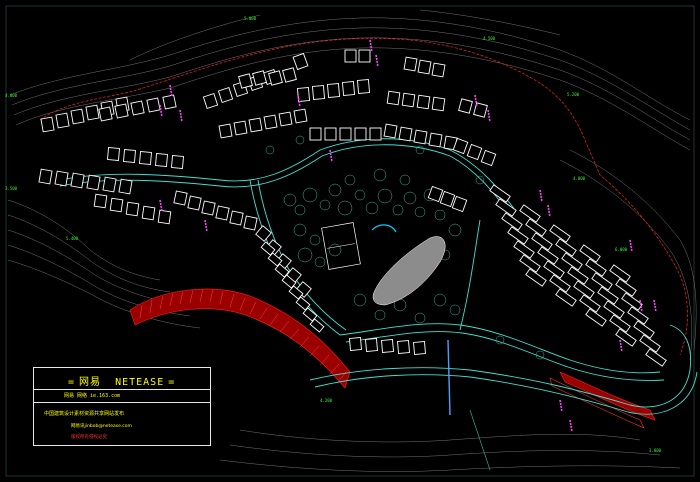  Describe the element at coordinates (92, 396) in the screenshot. I see `site-line: 网易 网络 ie.163.com` at that location.